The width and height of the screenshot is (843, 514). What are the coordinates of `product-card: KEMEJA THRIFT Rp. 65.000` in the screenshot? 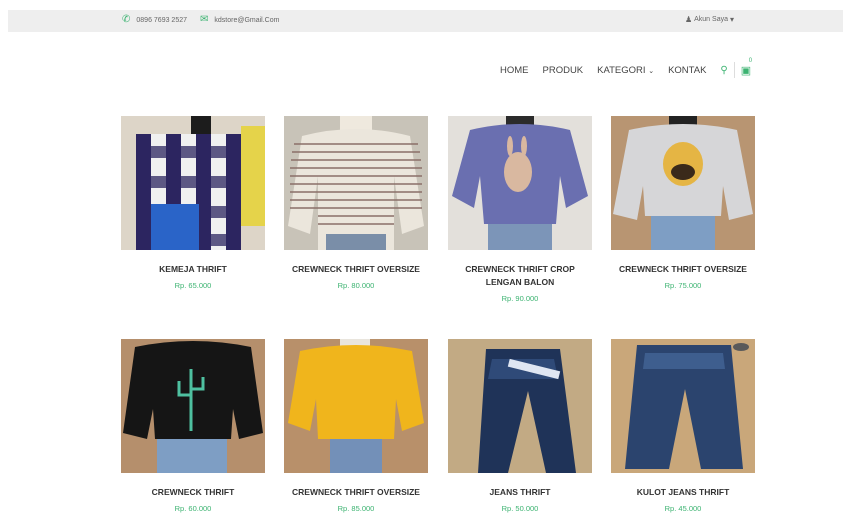 It's located at (193, 203).